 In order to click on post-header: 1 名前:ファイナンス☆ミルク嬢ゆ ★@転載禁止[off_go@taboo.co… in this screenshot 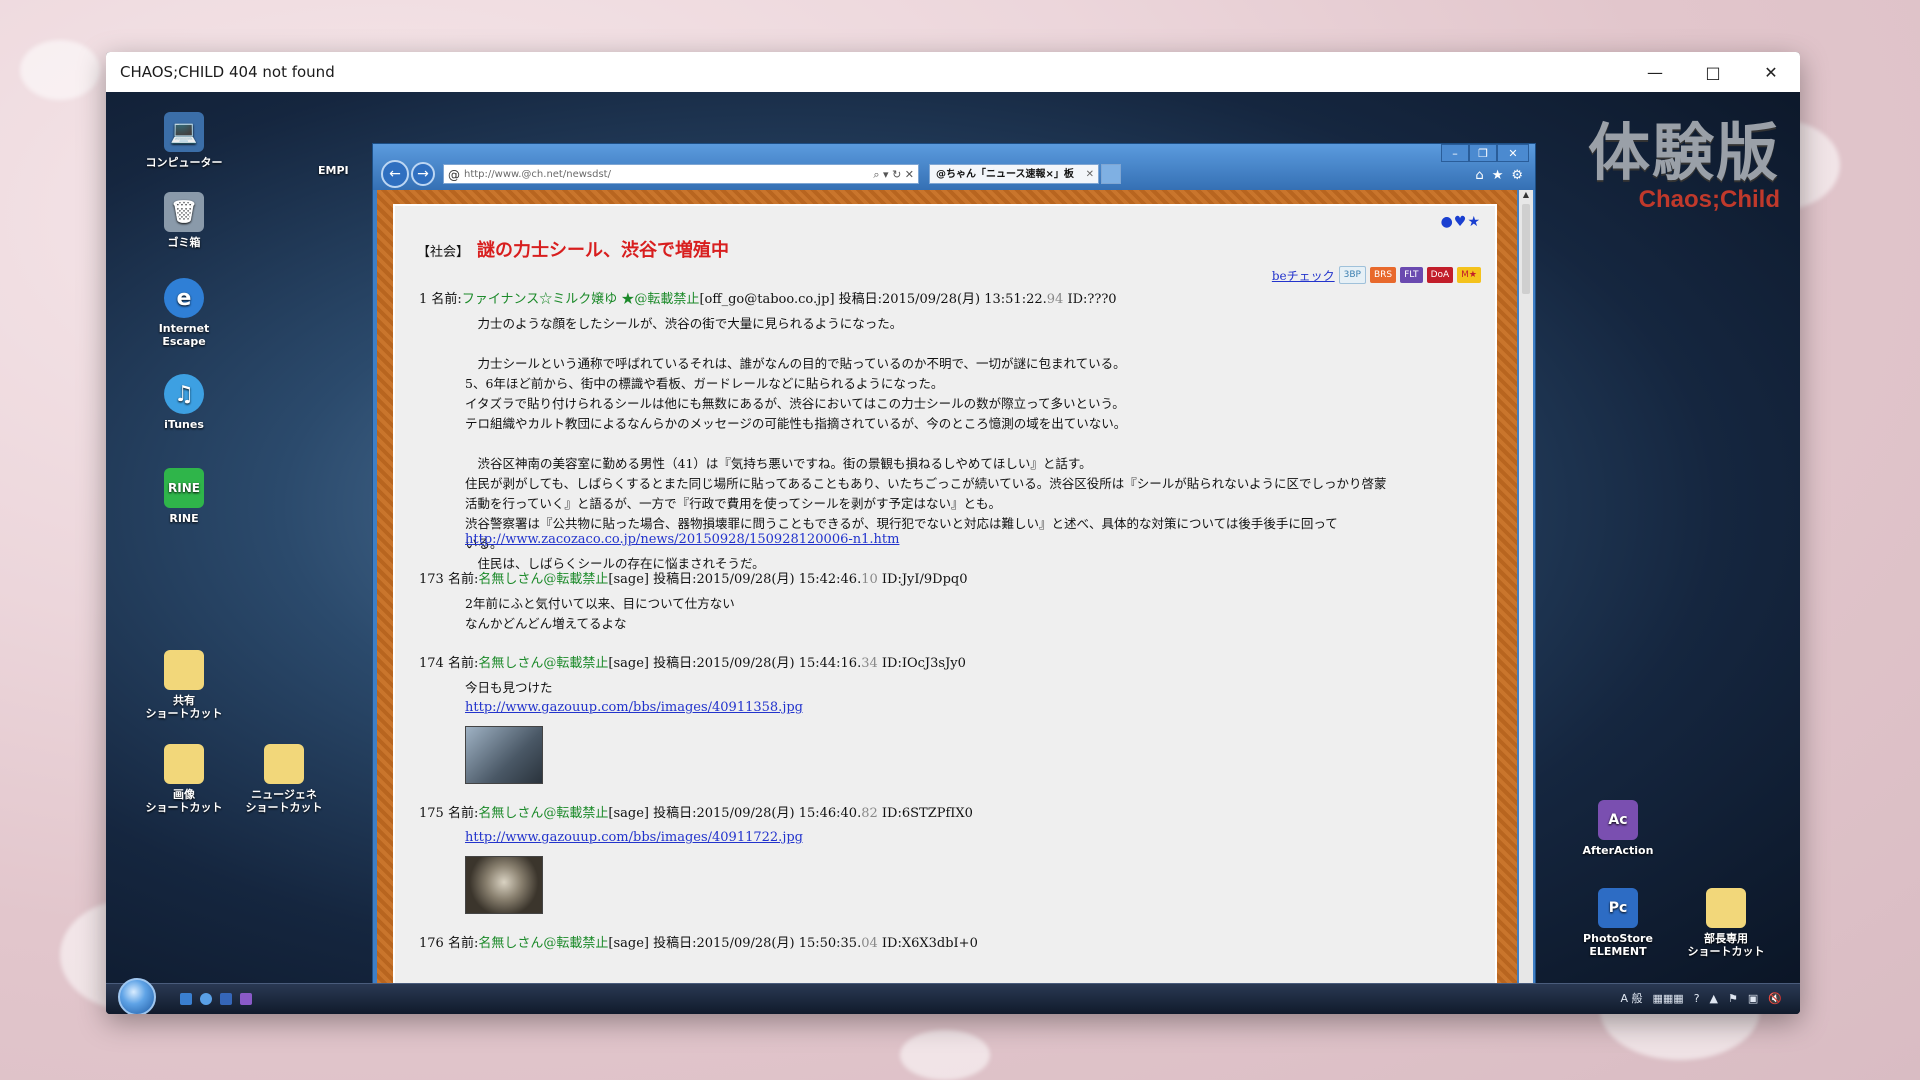, I will do `click(768, 299)`.